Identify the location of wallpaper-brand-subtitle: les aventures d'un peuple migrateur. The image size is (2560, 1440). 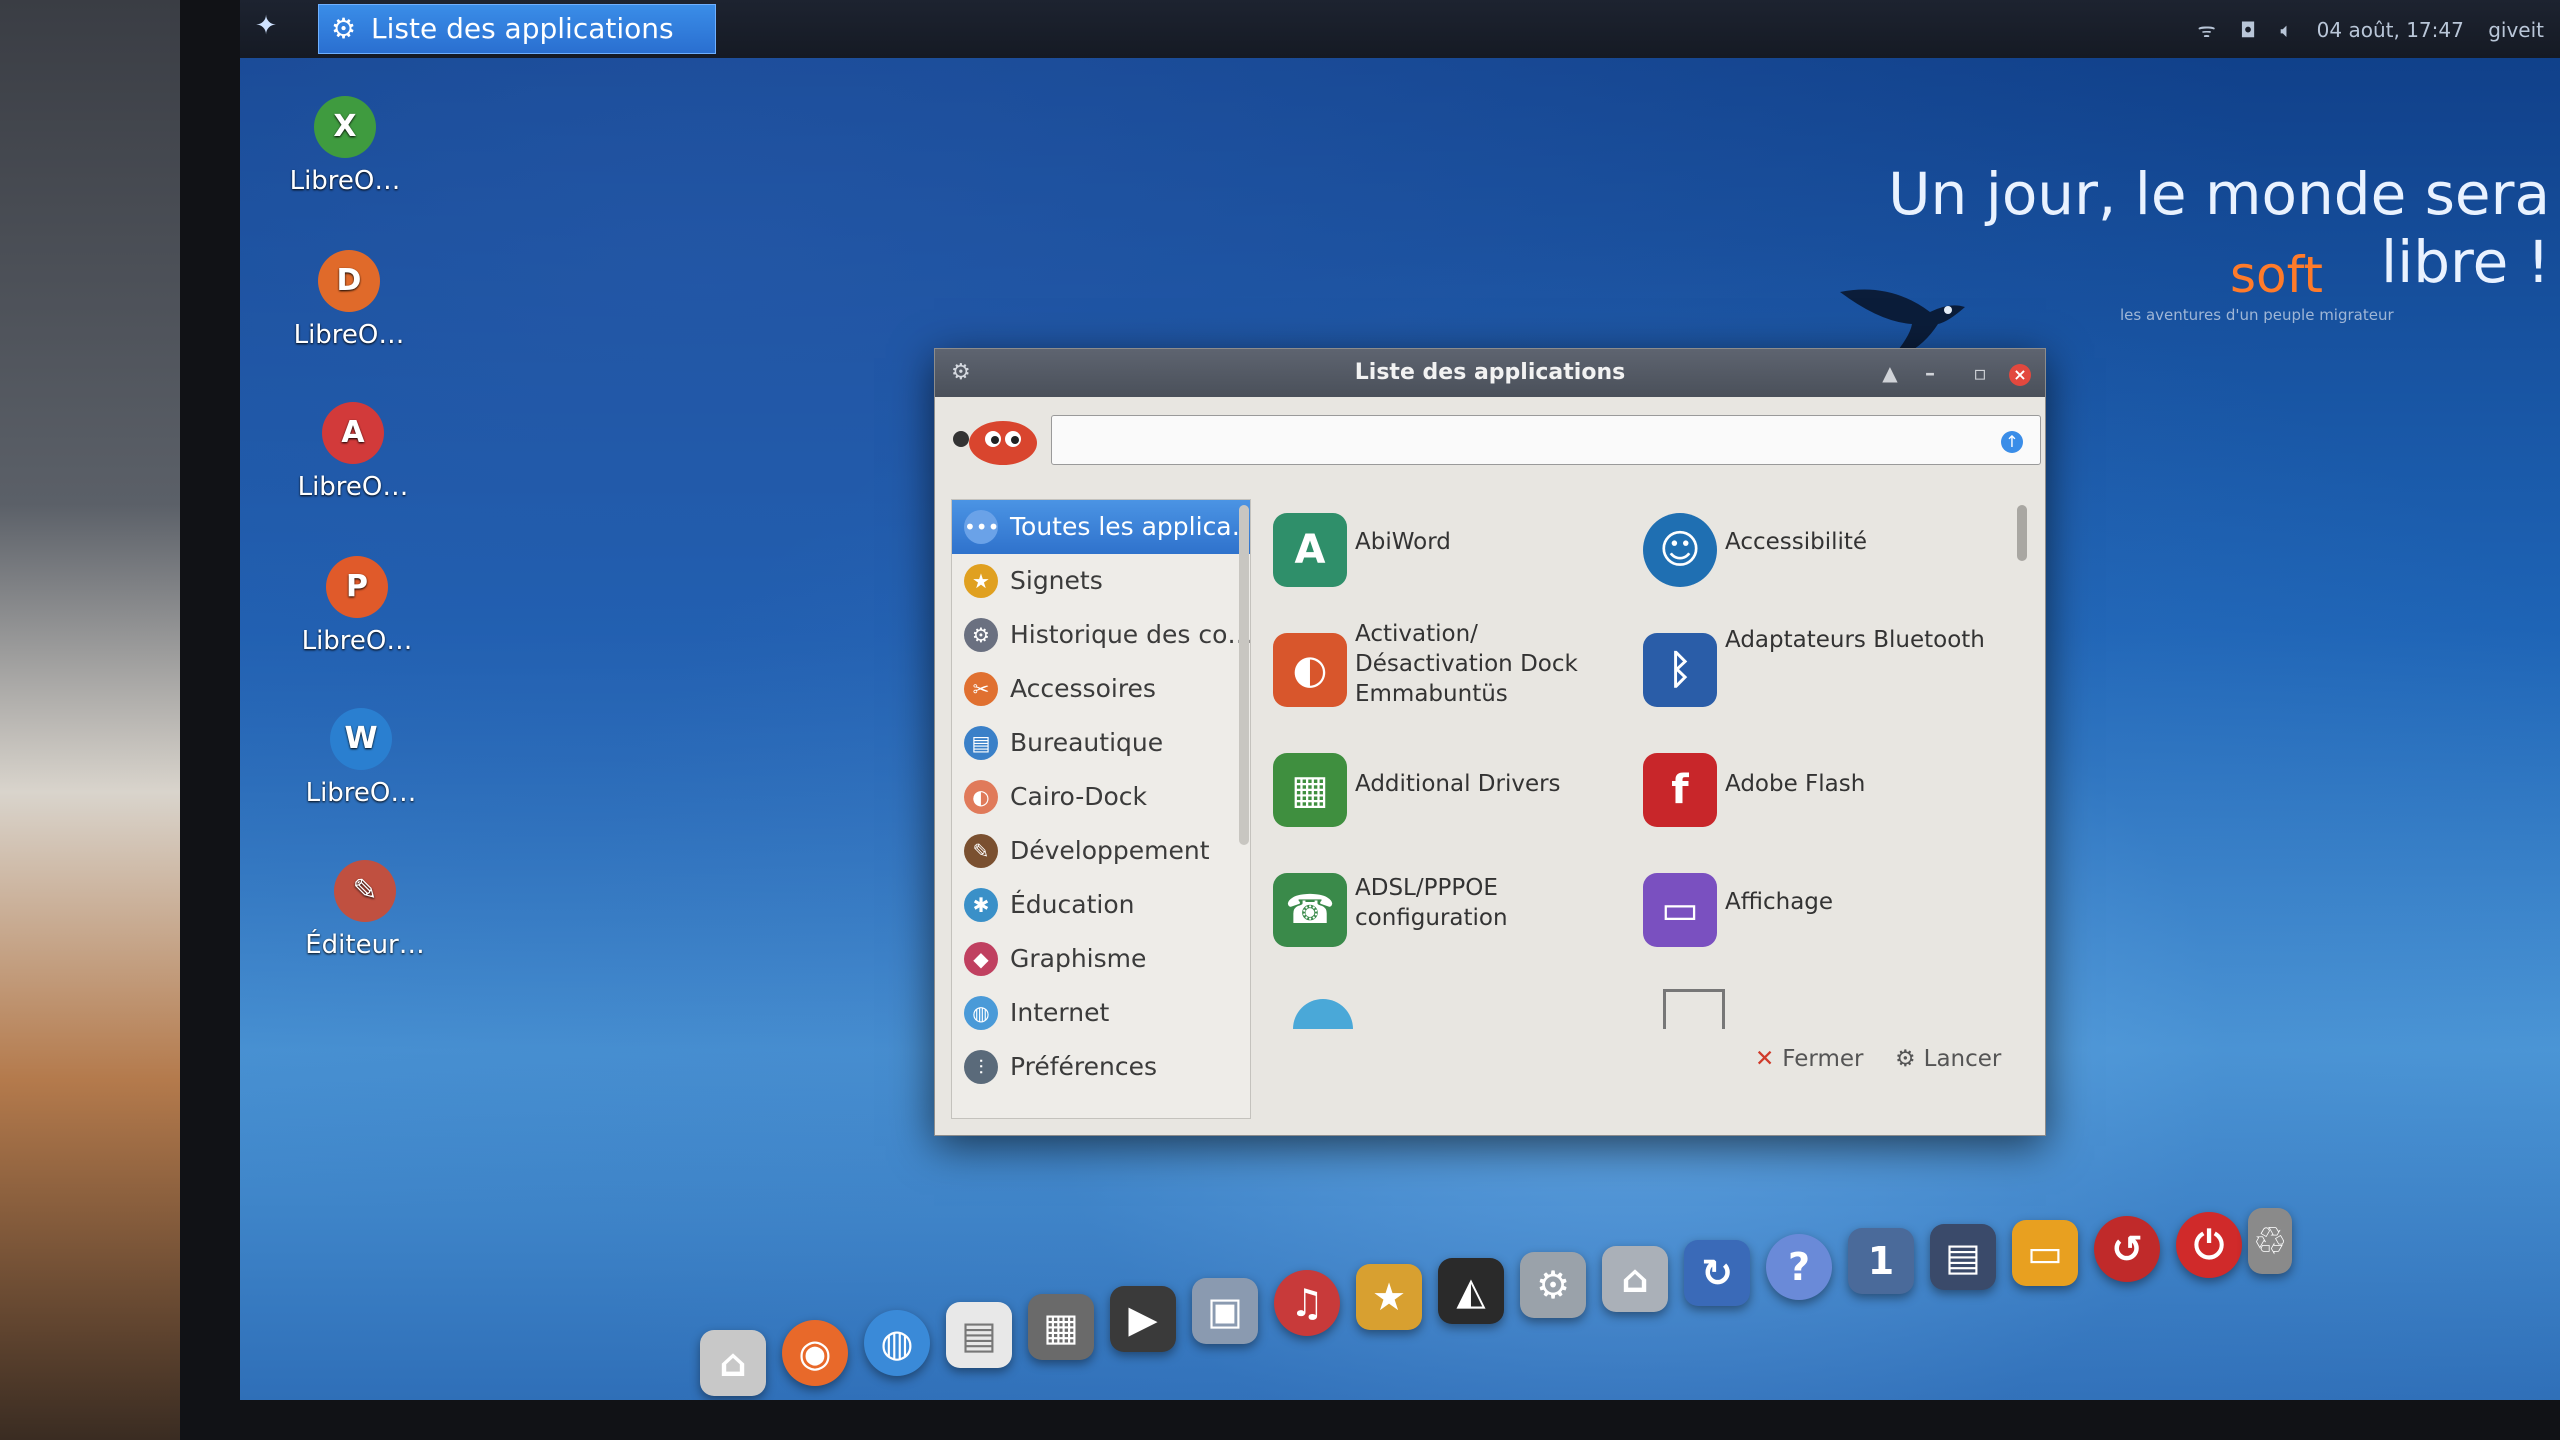
(2257, 315).